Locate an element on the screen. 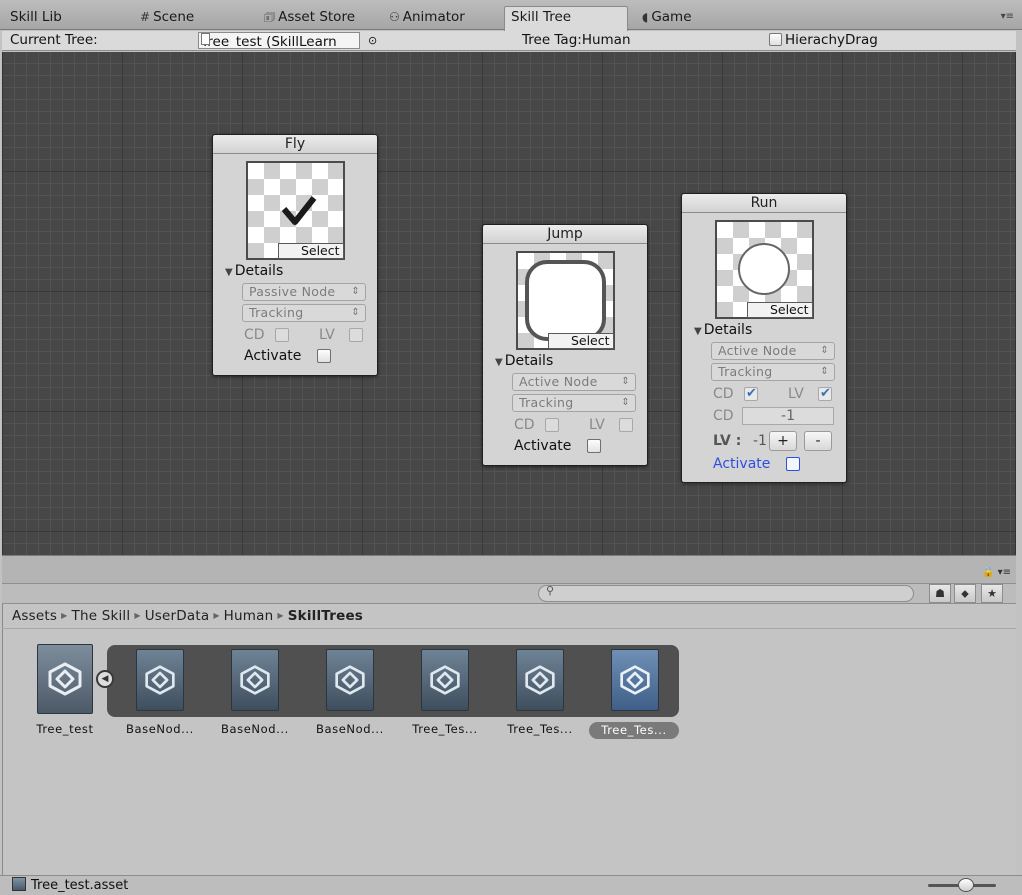 Image resolution: width=1022 pixels, height=895 pixels. breadcrumb-current: SkillTrees is located at coordinates (325, 616).